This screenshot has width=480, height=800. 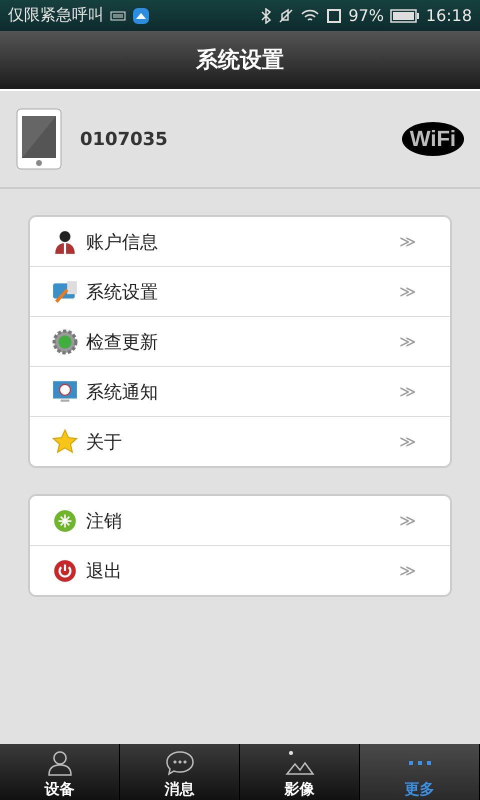 I want to click on monitor-icon, so click(x=65, y=391).